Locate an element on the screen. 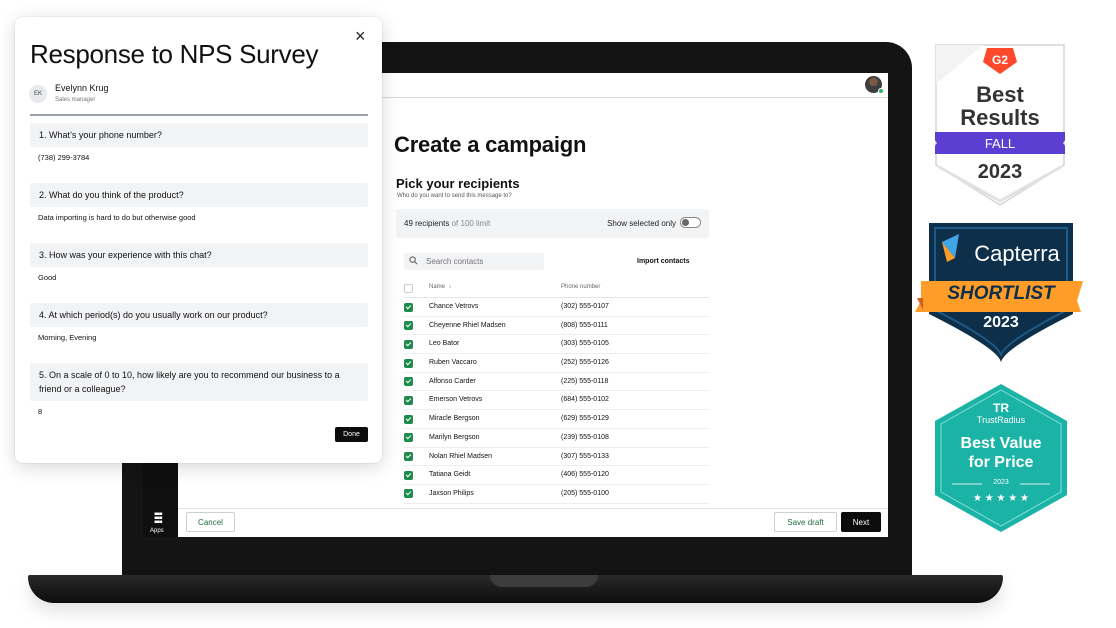  close-icon: × is located at coordinates (360, 36).